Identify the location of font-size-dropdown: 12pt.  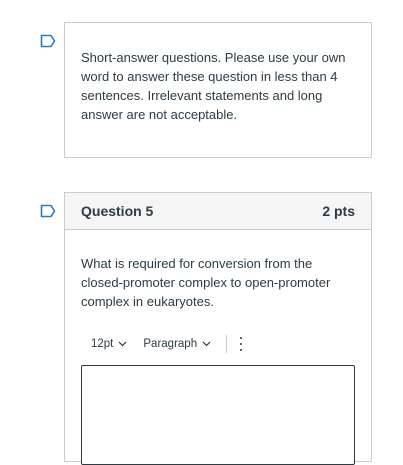
(109, 344).